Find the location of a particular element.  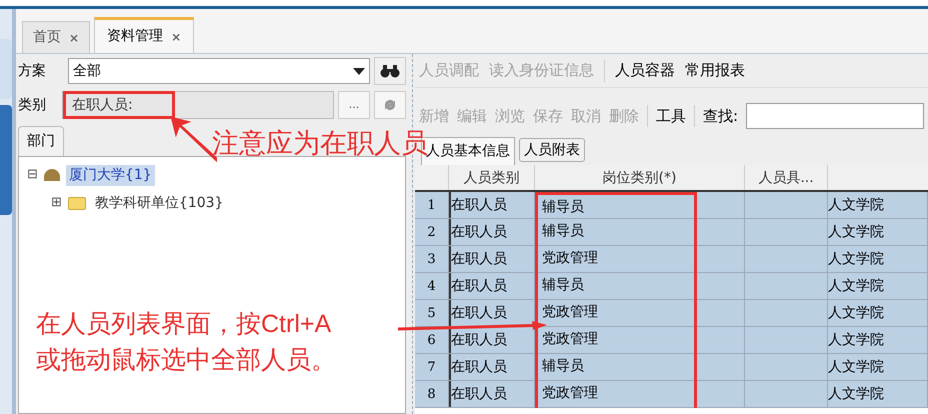

tab: 资料管理 × is located at coordinates (144, 35).